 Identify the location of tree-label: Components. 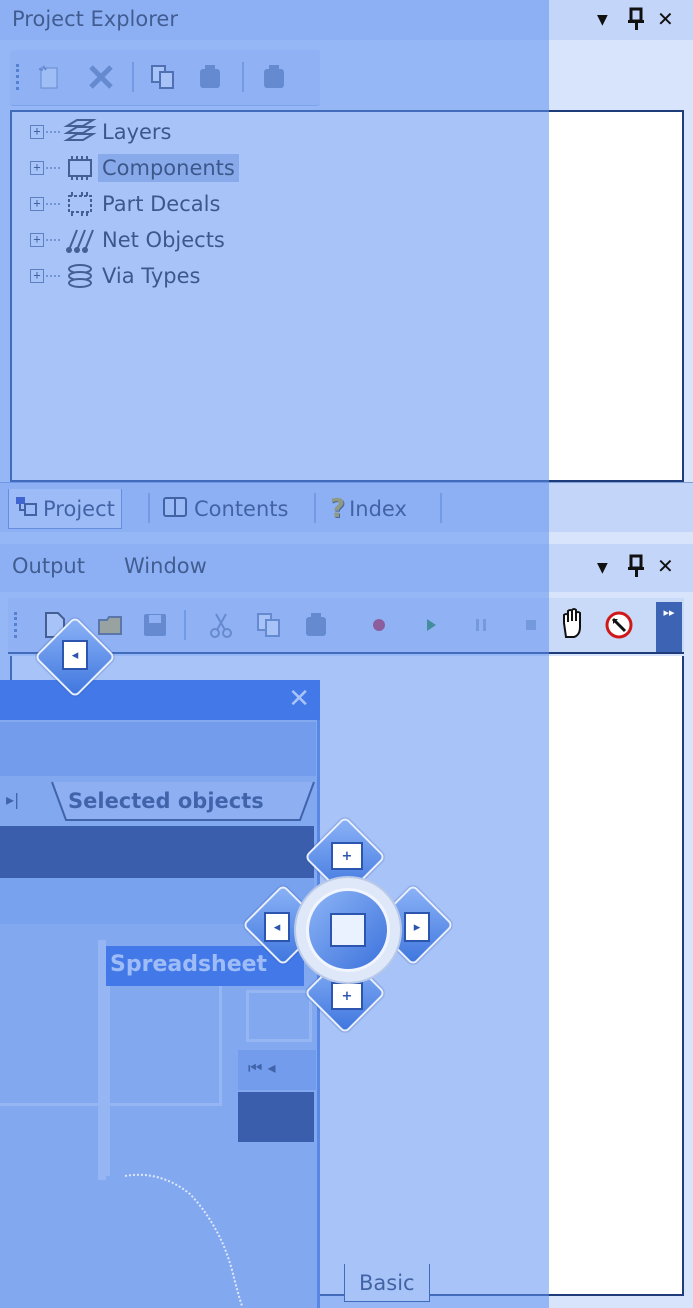
(168, 168).